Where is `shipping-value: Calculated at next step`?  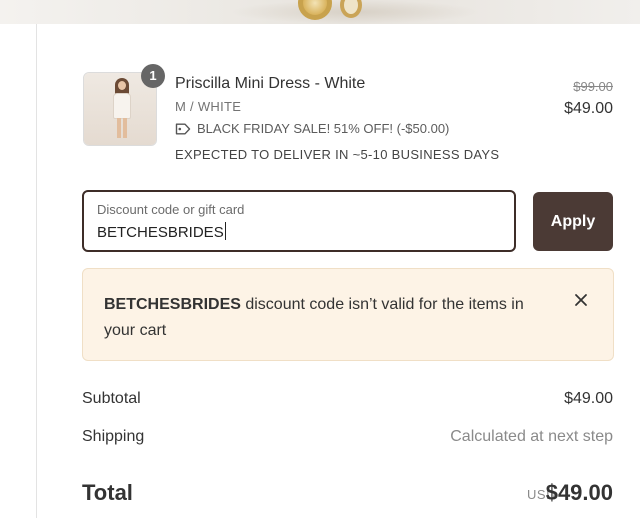
shipping-value: Calculated at next step is located at coordinates (531, 436).